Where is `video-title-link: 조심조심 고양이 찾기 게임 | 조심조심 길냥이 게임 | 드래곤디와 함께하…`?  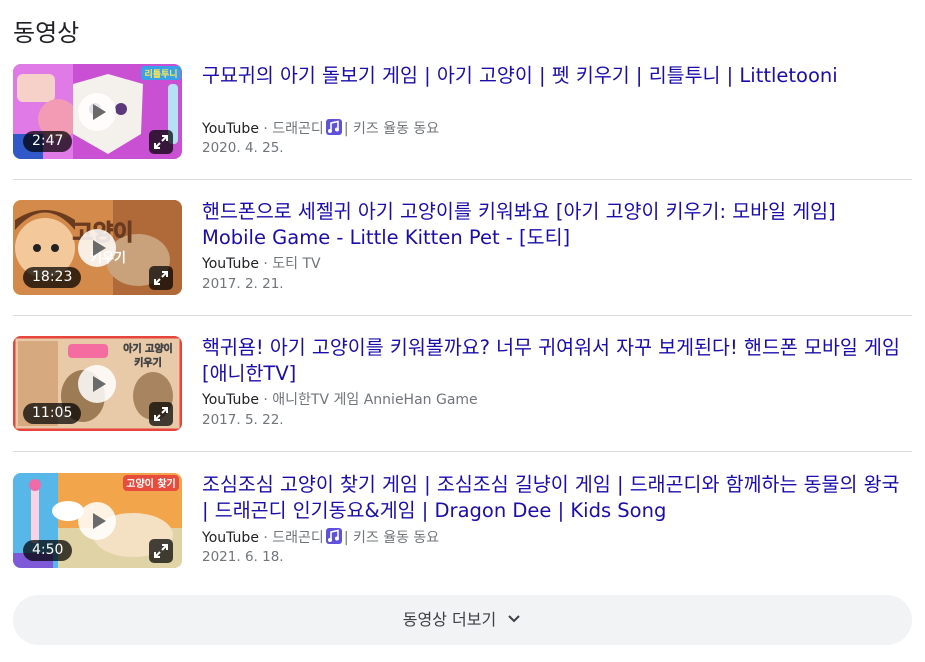
video-title-link: 조심조심 고양이 찾기 게임 | 조심조심 길냥이 게임 | 드래곤디와 함께하… is located at coordinates (552, 498).